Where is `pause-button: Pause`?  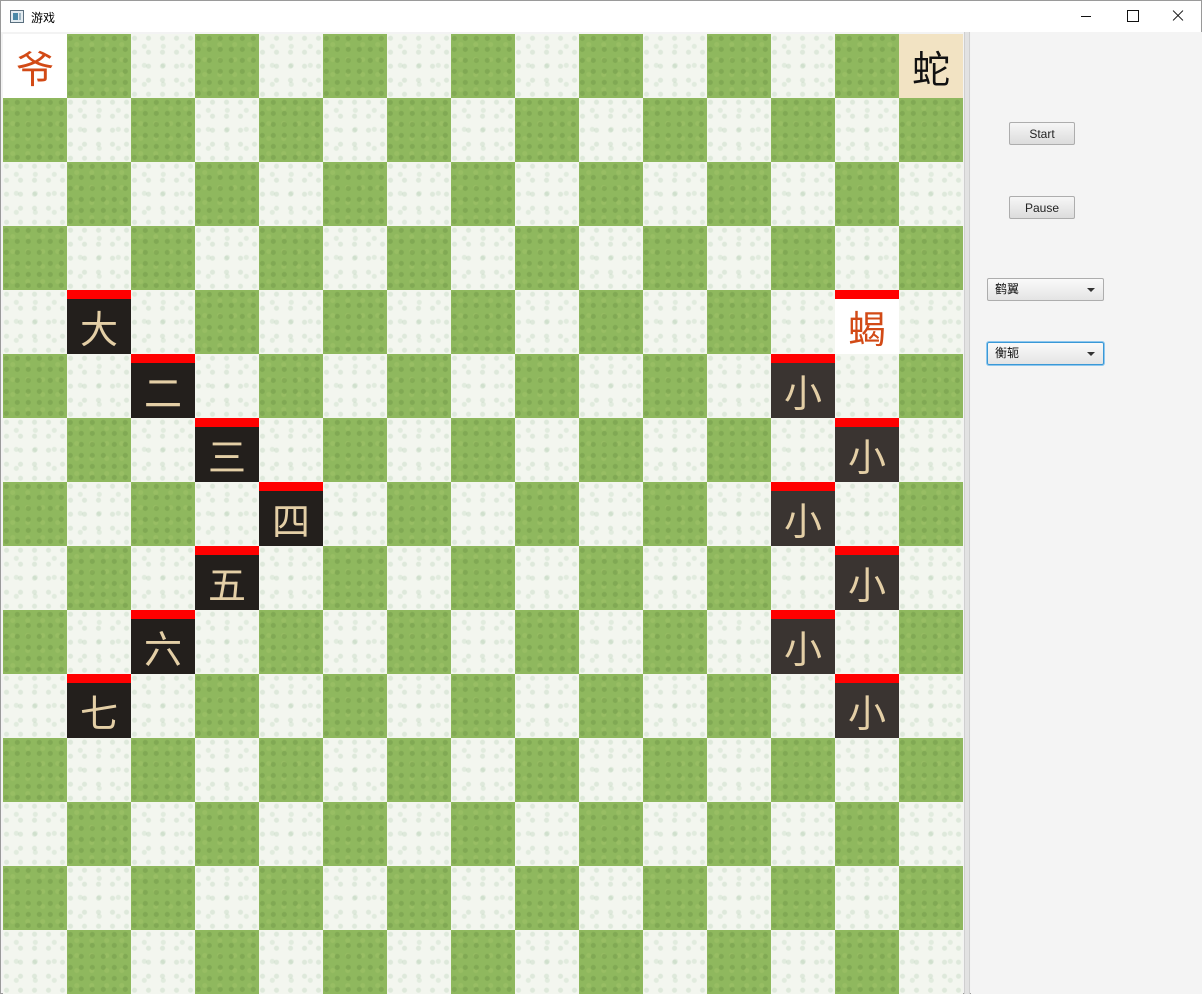 pause-button: Pause is located at coordinates (1042, 207).